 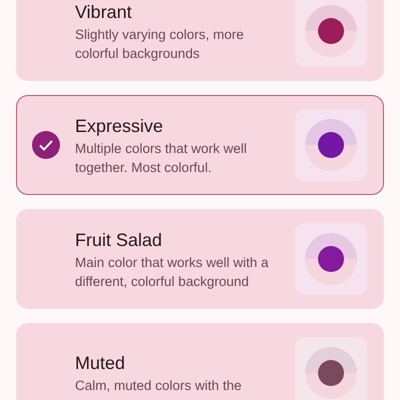 I want to click on style-description: Main color that works well with a different, colorful background, so click(x=172, y=272).